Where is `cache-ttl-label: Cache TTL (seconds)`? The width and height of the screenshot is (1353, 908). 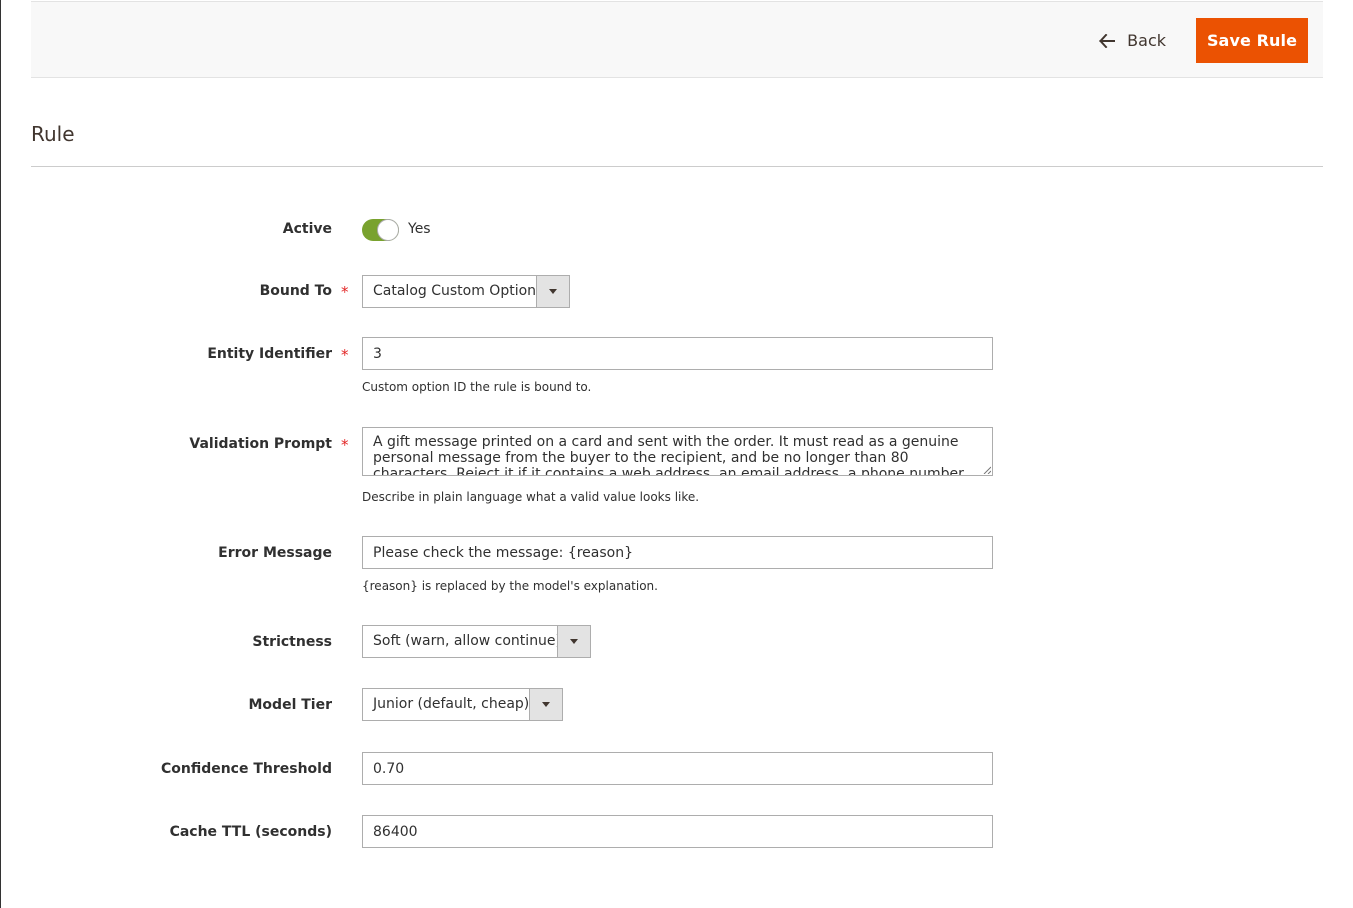
cache-ttl-label: Cache TTL (seconds) is located at coordinates (250, 832).